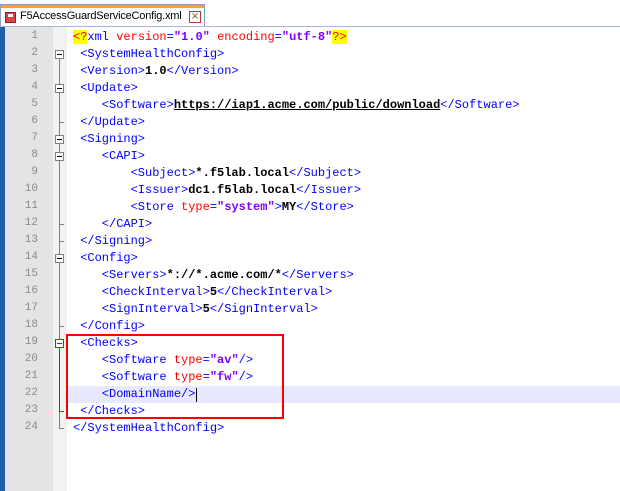  Describe the element at coordinates (31, 342) in the screenshot. I see `line-number: 19` at that location.